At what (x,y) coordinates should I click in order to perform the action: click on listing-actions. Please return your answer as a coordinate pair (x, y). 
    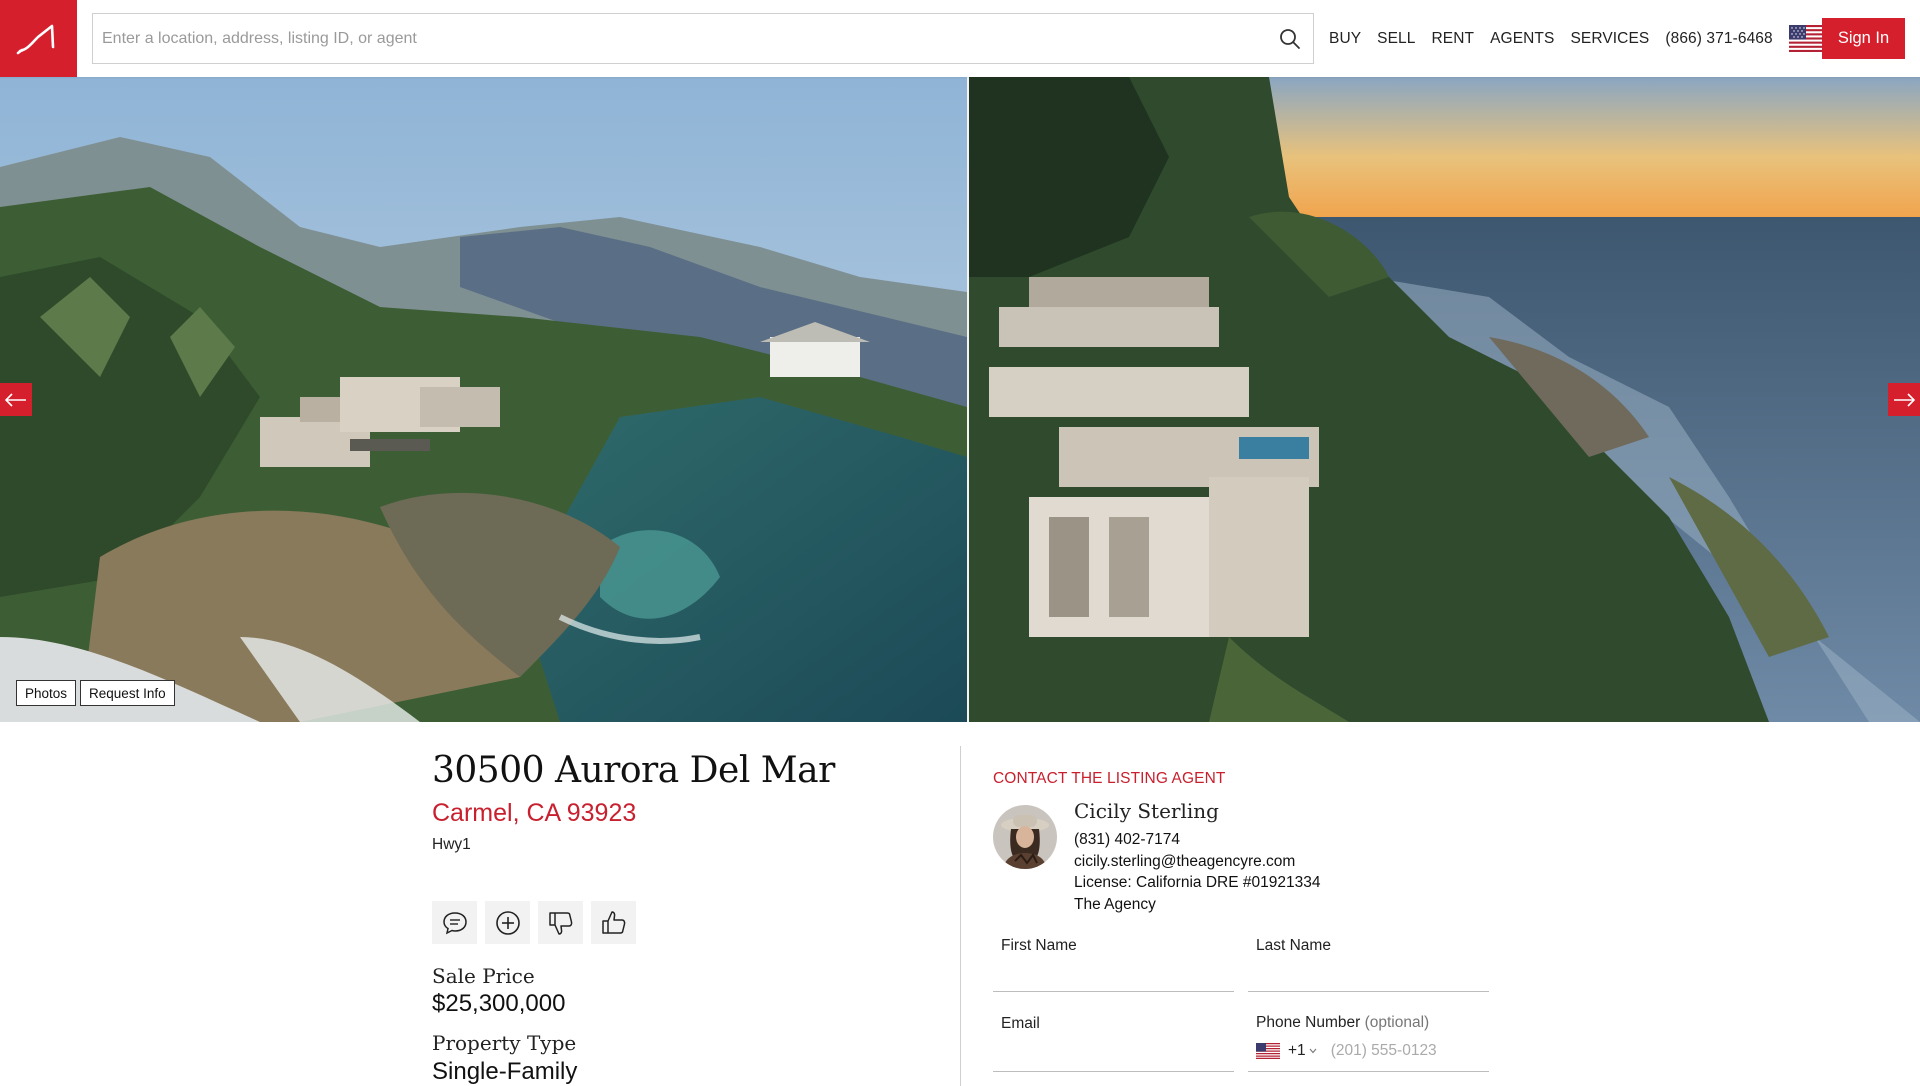
    Looking at the image, I should click on (534, 922).